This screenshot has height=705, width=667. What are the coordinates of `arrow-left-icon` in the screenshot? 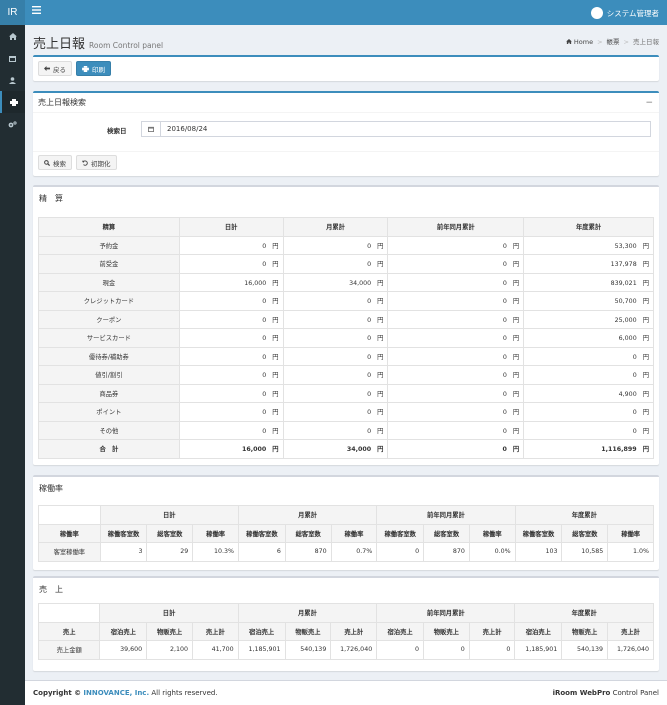 It's located at (47, 68).